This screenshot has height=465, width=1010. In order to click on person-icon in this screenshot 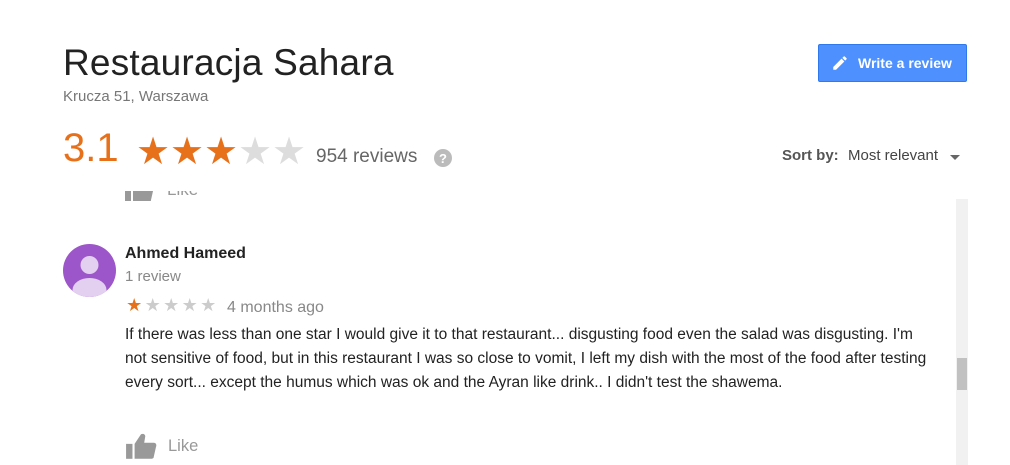, I will do `click(89, 276)`.